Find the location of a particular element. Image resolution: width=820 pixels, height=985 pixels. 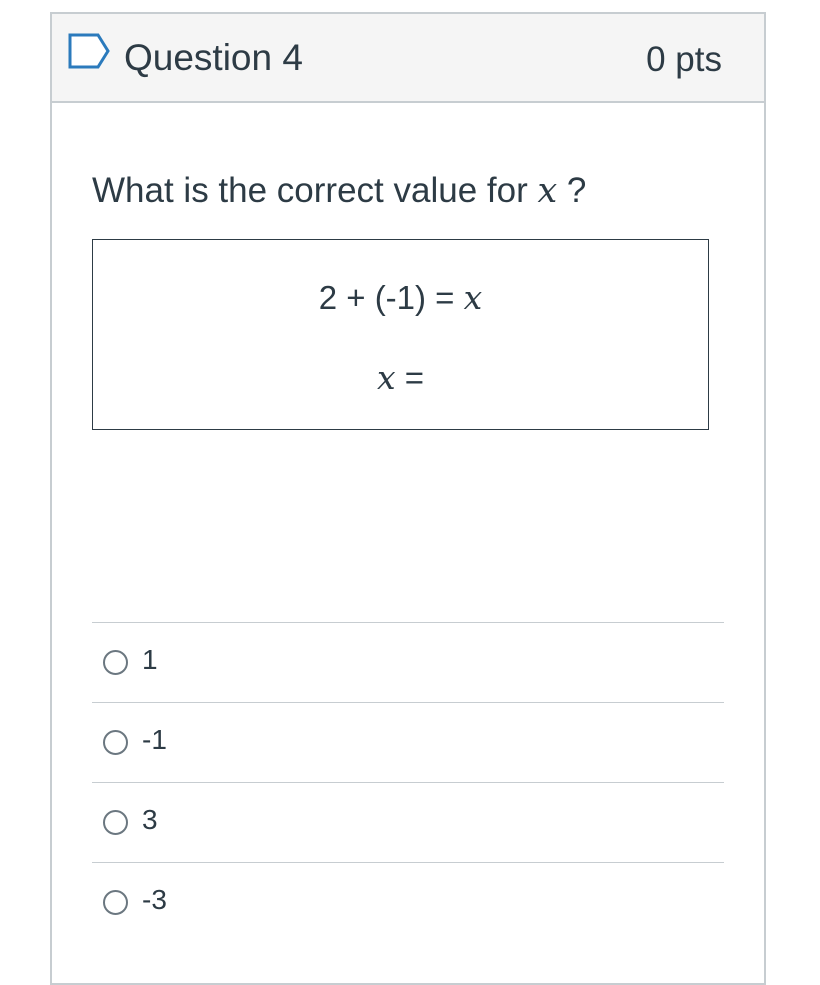

answer-option: 1 is located at coordinates (408, 662).